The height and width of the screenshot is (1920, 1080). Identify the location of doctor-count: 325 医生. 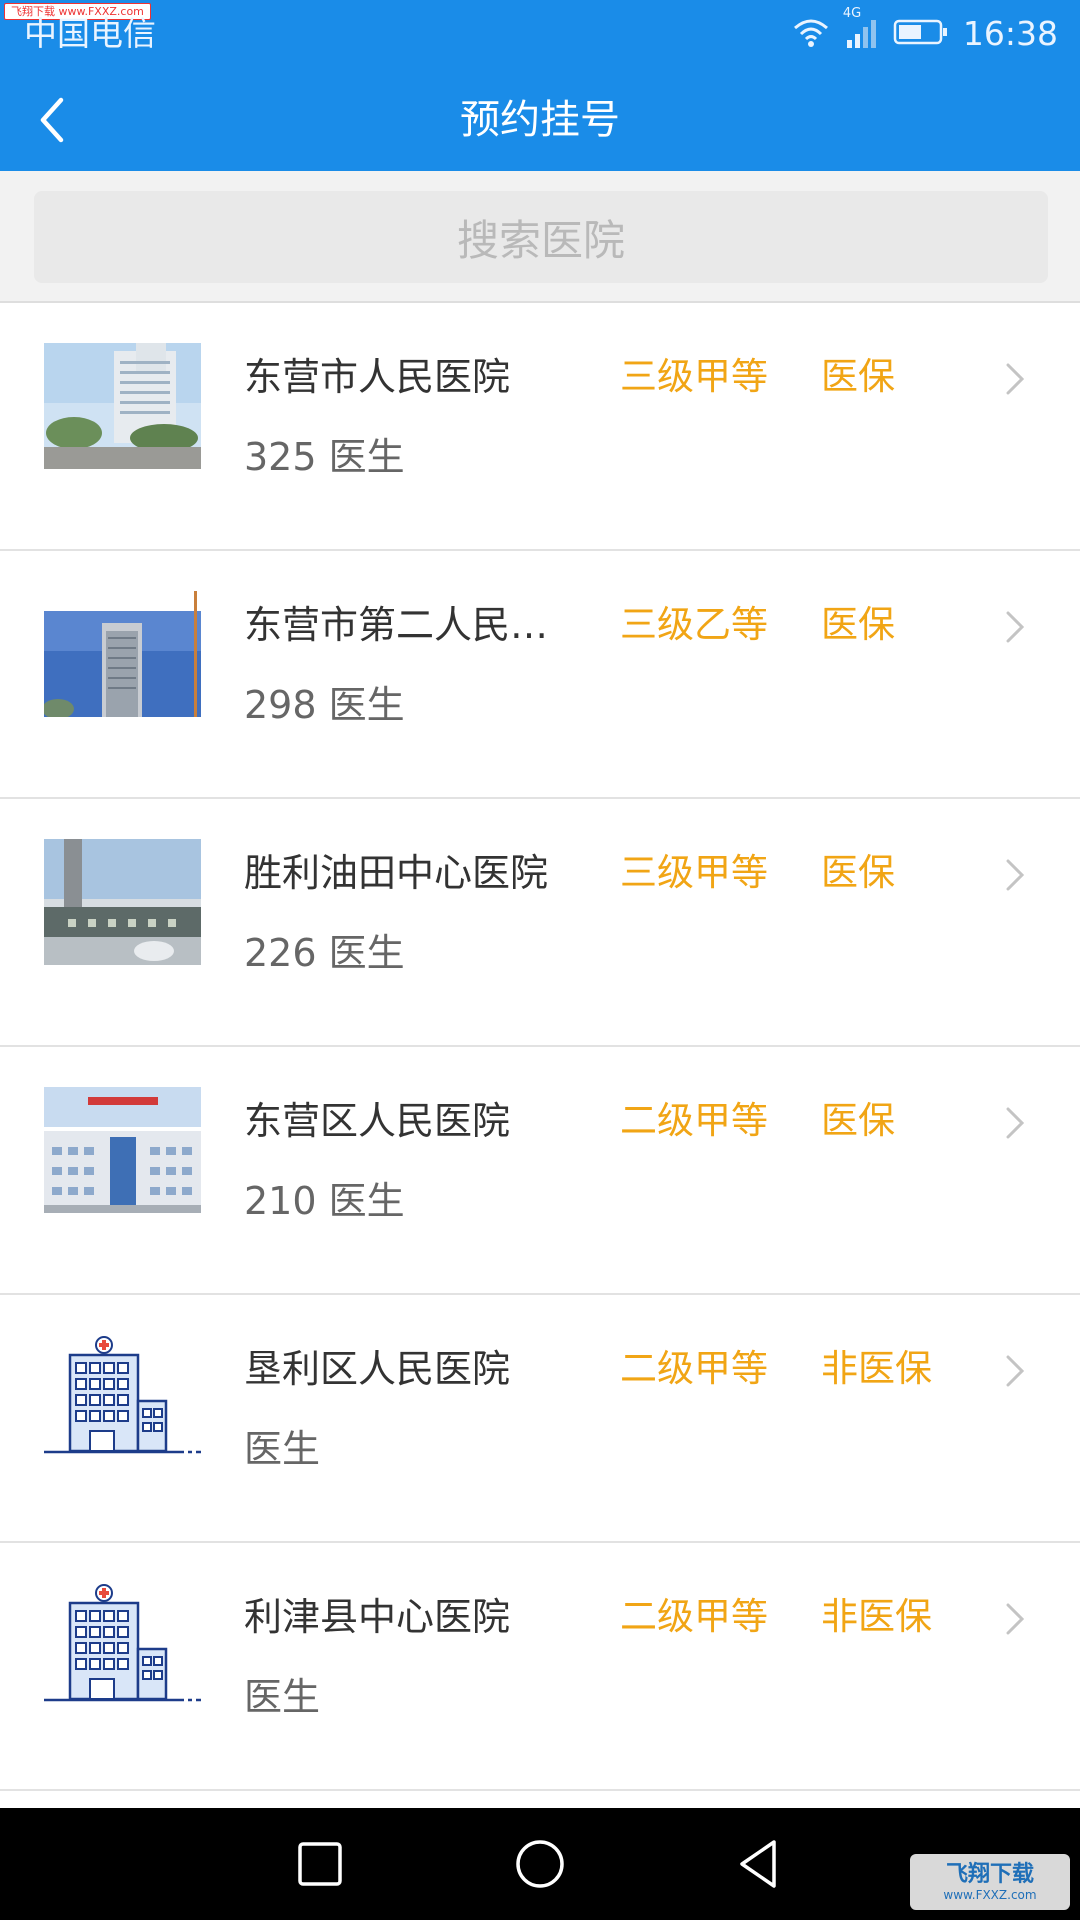
(324, 457).